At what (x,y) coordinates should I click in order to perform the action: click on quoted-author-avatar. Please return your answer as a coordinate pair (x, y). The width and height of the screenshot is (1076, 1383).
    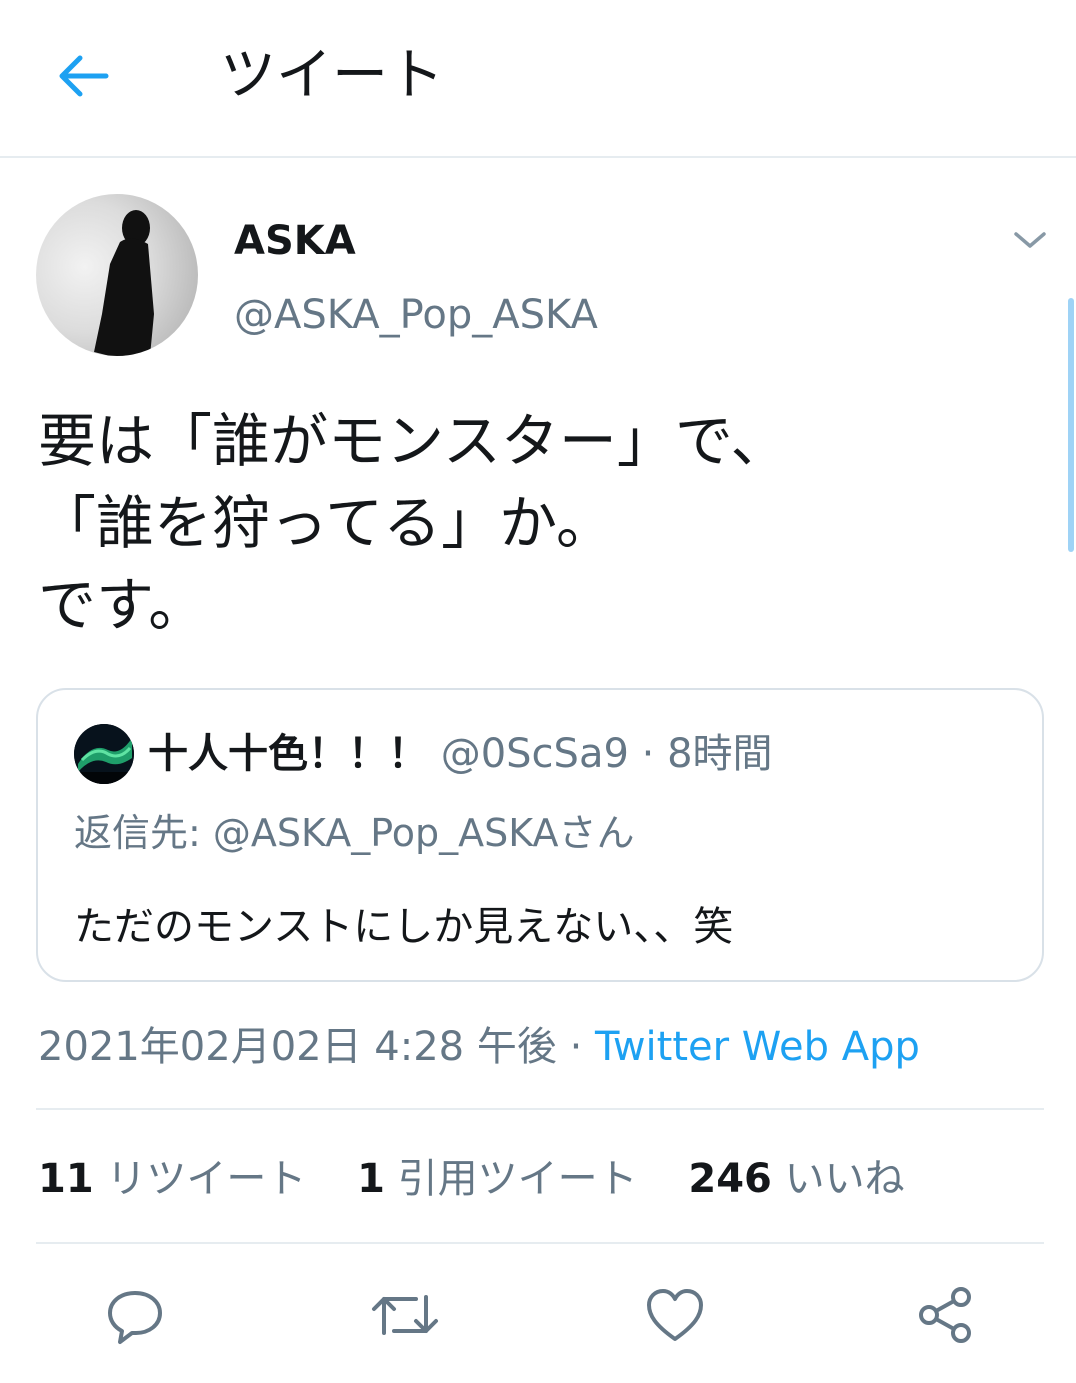
    Looking at the image, I should click on (104, 754).